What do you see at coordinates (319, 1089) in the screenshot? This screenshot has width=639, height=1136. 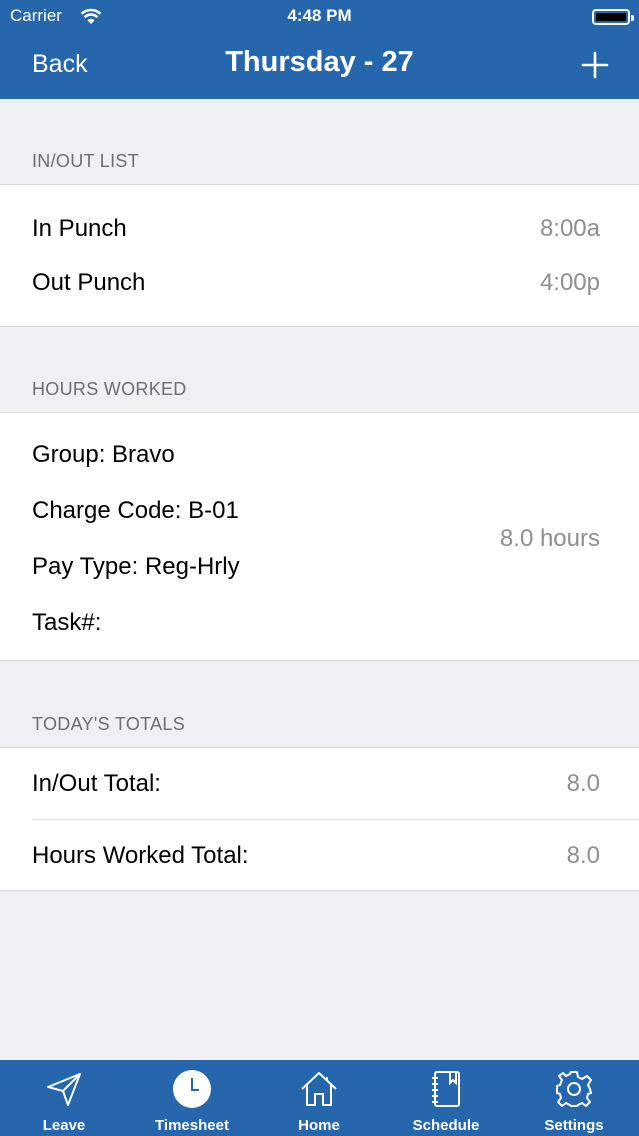 I see `home-icon` at bounding box center [319, 1089].